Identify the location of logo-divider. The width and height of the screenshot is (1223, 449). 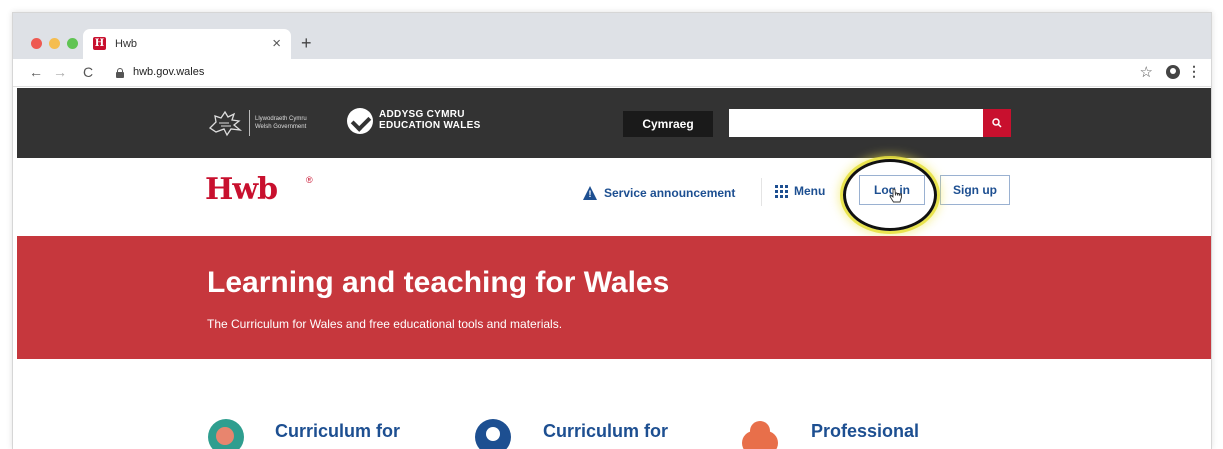
(249, 123).